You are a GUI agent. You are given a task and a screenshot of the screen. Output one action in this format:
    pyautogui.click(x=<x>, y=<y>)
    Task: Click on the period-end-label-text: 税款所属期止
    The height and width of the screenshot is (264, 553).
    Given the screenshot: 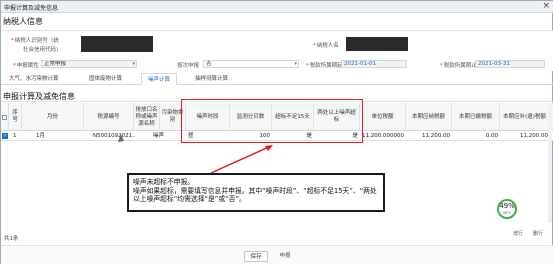 What is the action you would take?
    pyautogui.click(x=460, y=66)
    